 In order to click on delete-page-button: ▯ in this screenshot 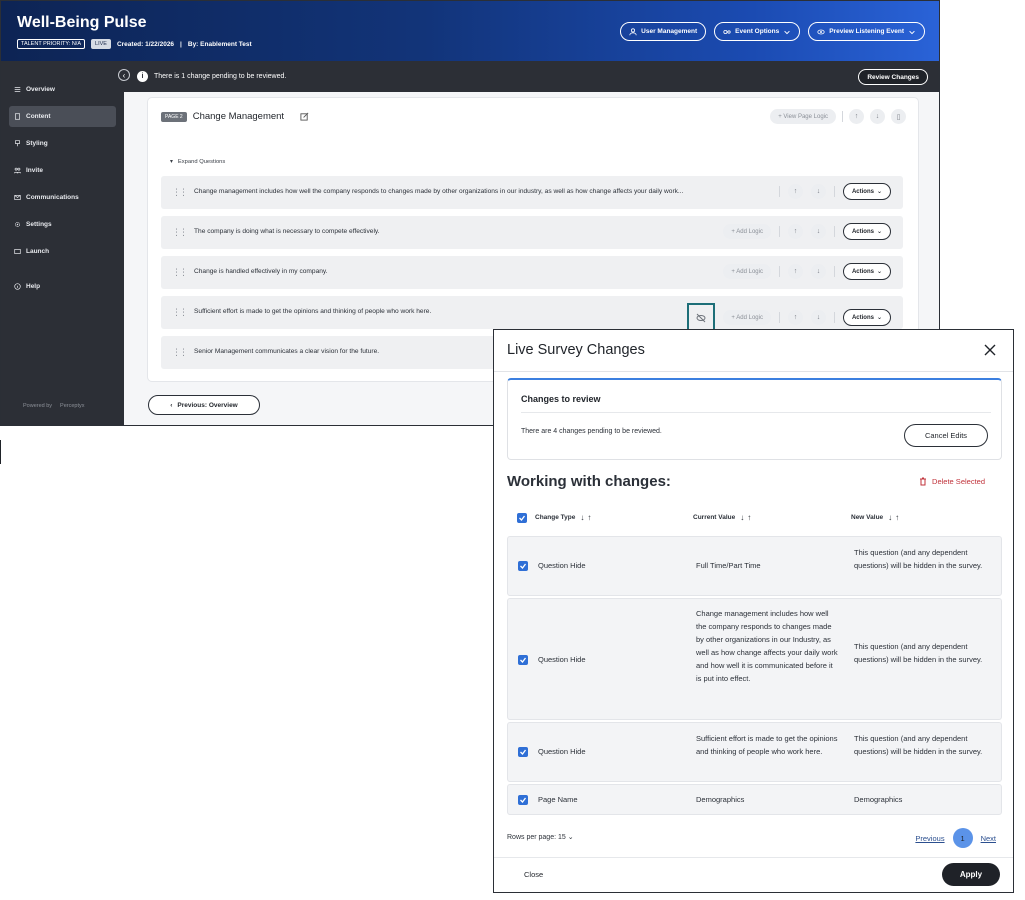, I will do `click(898, 116)`.